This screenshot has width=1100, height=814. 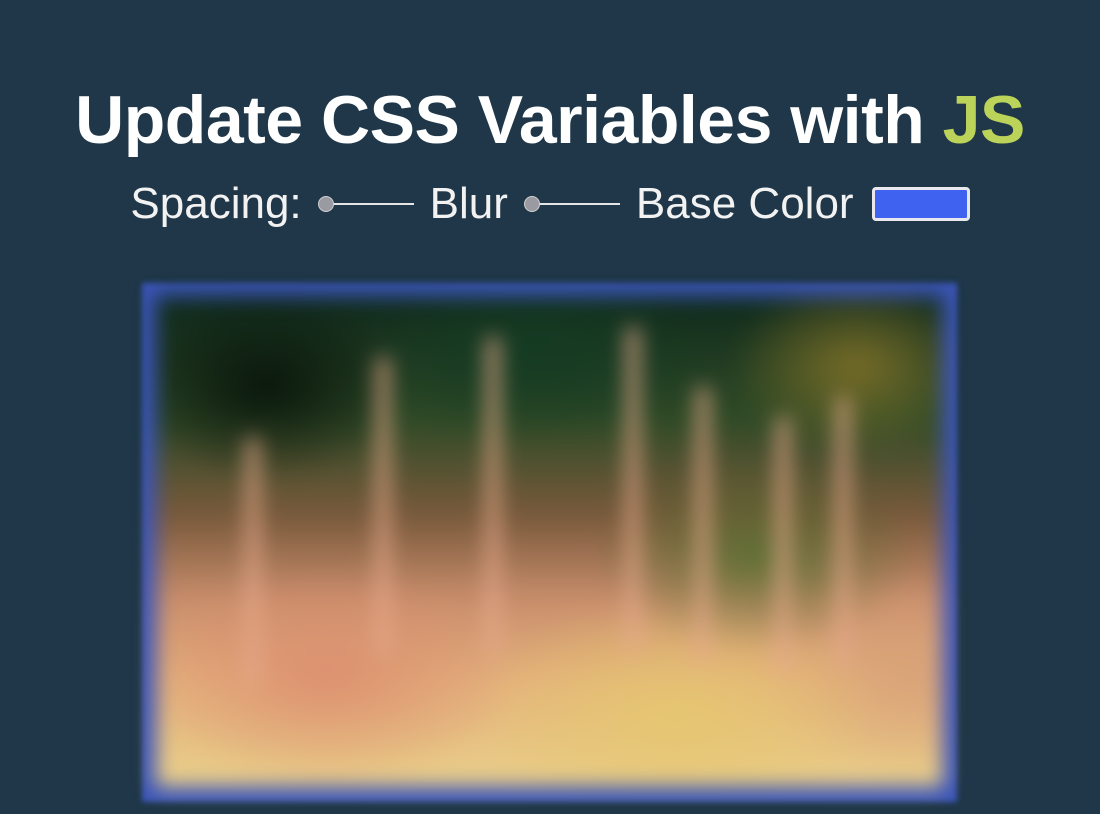 I want to click on blur-slider, so click(x=571, y=204).